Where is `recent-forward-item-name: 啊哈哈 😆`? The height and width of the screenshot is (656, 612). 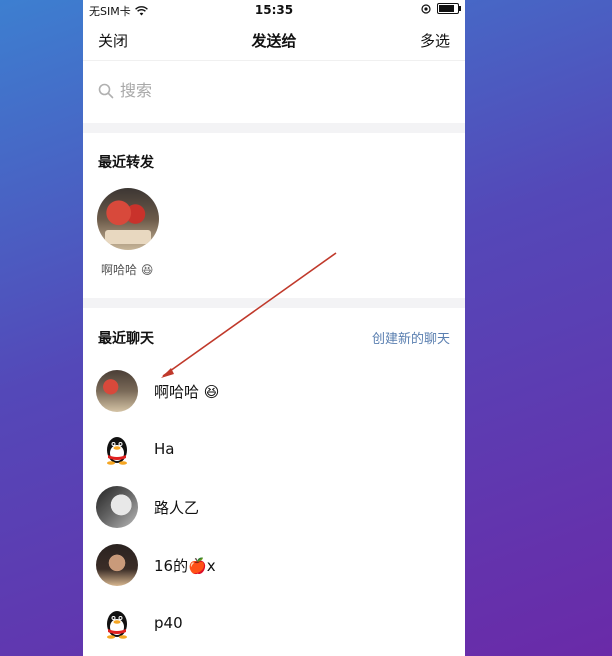
recent-forward-item-name: 啊哈哈 😆 is located at coordinates (127, 270).